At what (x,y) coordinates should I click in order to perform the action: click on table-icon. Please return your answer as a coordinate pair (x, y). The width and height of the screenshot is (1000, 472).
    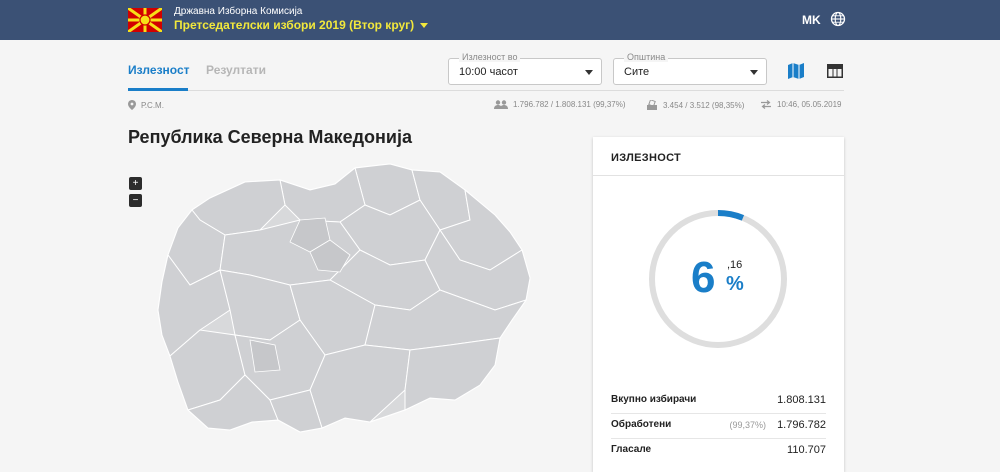
    Looking at the image, I should click on (835, 71).